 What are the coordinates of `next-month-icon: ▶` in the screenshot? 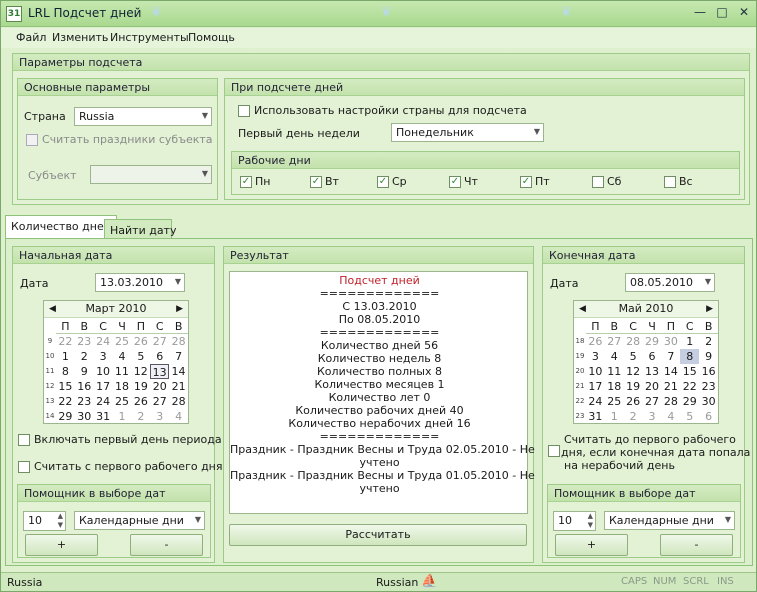 It's located at (179, 309).